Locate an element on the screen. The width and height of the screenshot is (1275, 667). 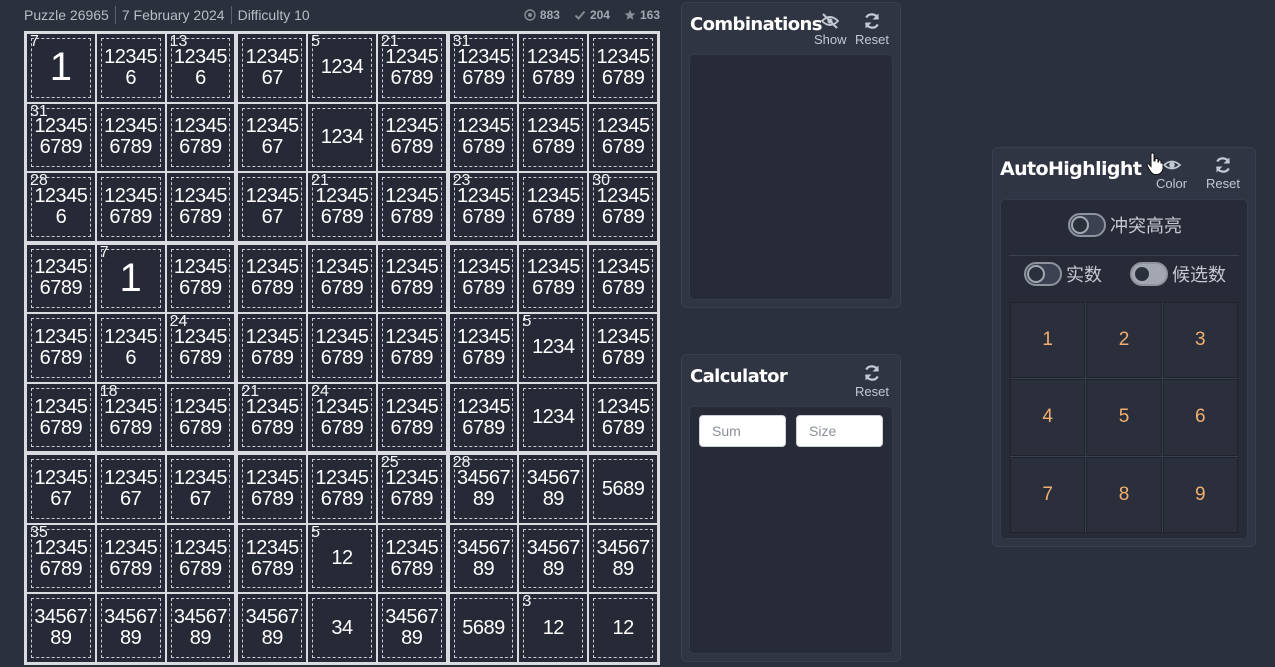
grid-cell: 25 12345 6789 is located at coordinates (411, 488).